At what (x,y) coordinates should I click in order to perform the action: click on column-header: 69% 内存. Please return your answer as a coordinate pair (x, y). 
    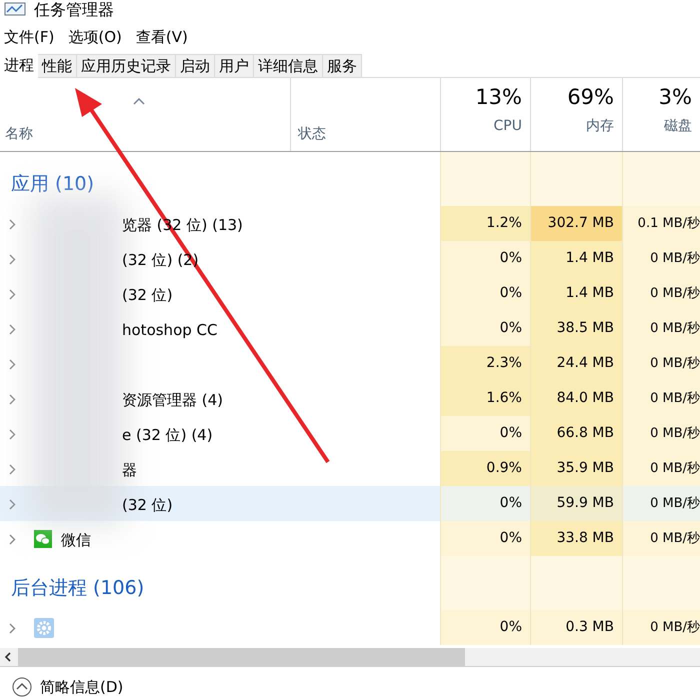
    Looking at the image, I should click on (576, 114).